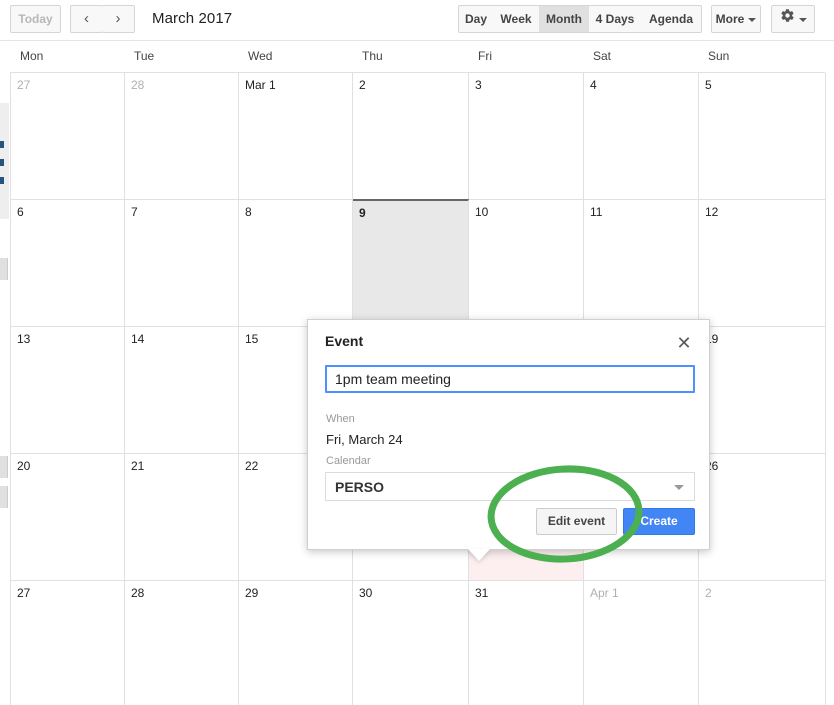 The height and width of the screenshot is (705, 834). Describe the element at coordinates (118, 19) in the screenshot. I see `next-period-button: ›` at that location.